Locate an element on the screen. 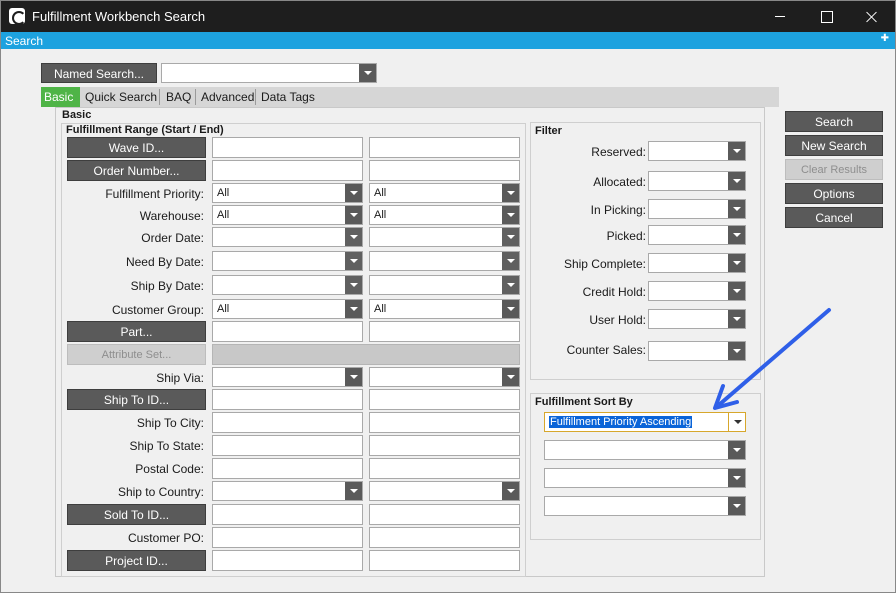 Image resolution: width=896 pixels, height=593 pixels. allocated-combo is located at coordinates (697, 181).